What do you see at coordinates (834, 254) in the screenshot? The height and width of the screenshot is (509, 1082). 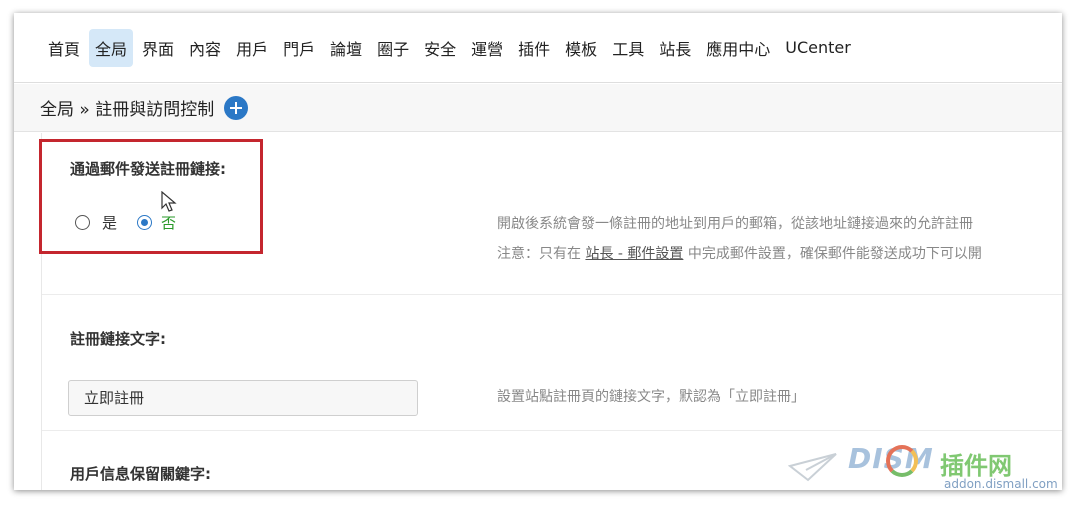 I see `note-suffix: 中完成郵件設置，確保郵件能發送成功下可以開` at bounding box center [834, 254].